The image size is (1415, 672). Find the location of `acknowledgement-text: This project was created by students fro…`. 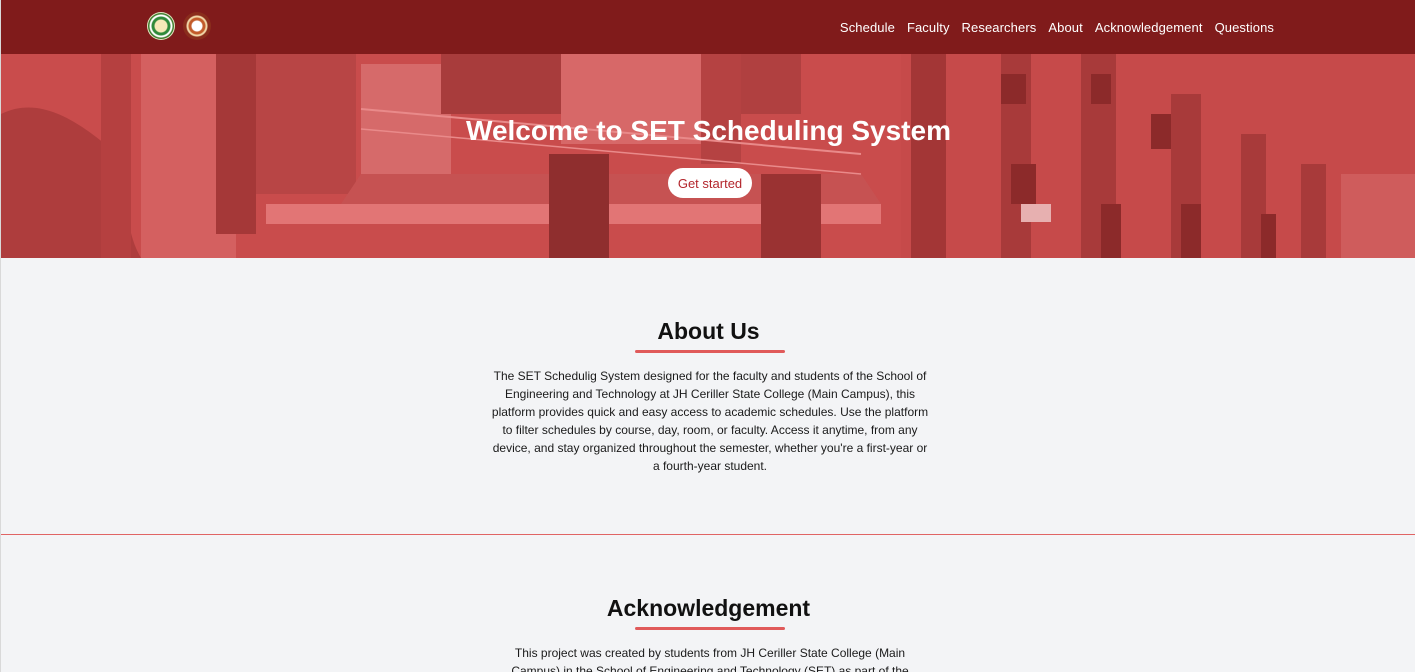

acknowledgement-text: This project was created by students fro… is located at coordinates (710, 659).